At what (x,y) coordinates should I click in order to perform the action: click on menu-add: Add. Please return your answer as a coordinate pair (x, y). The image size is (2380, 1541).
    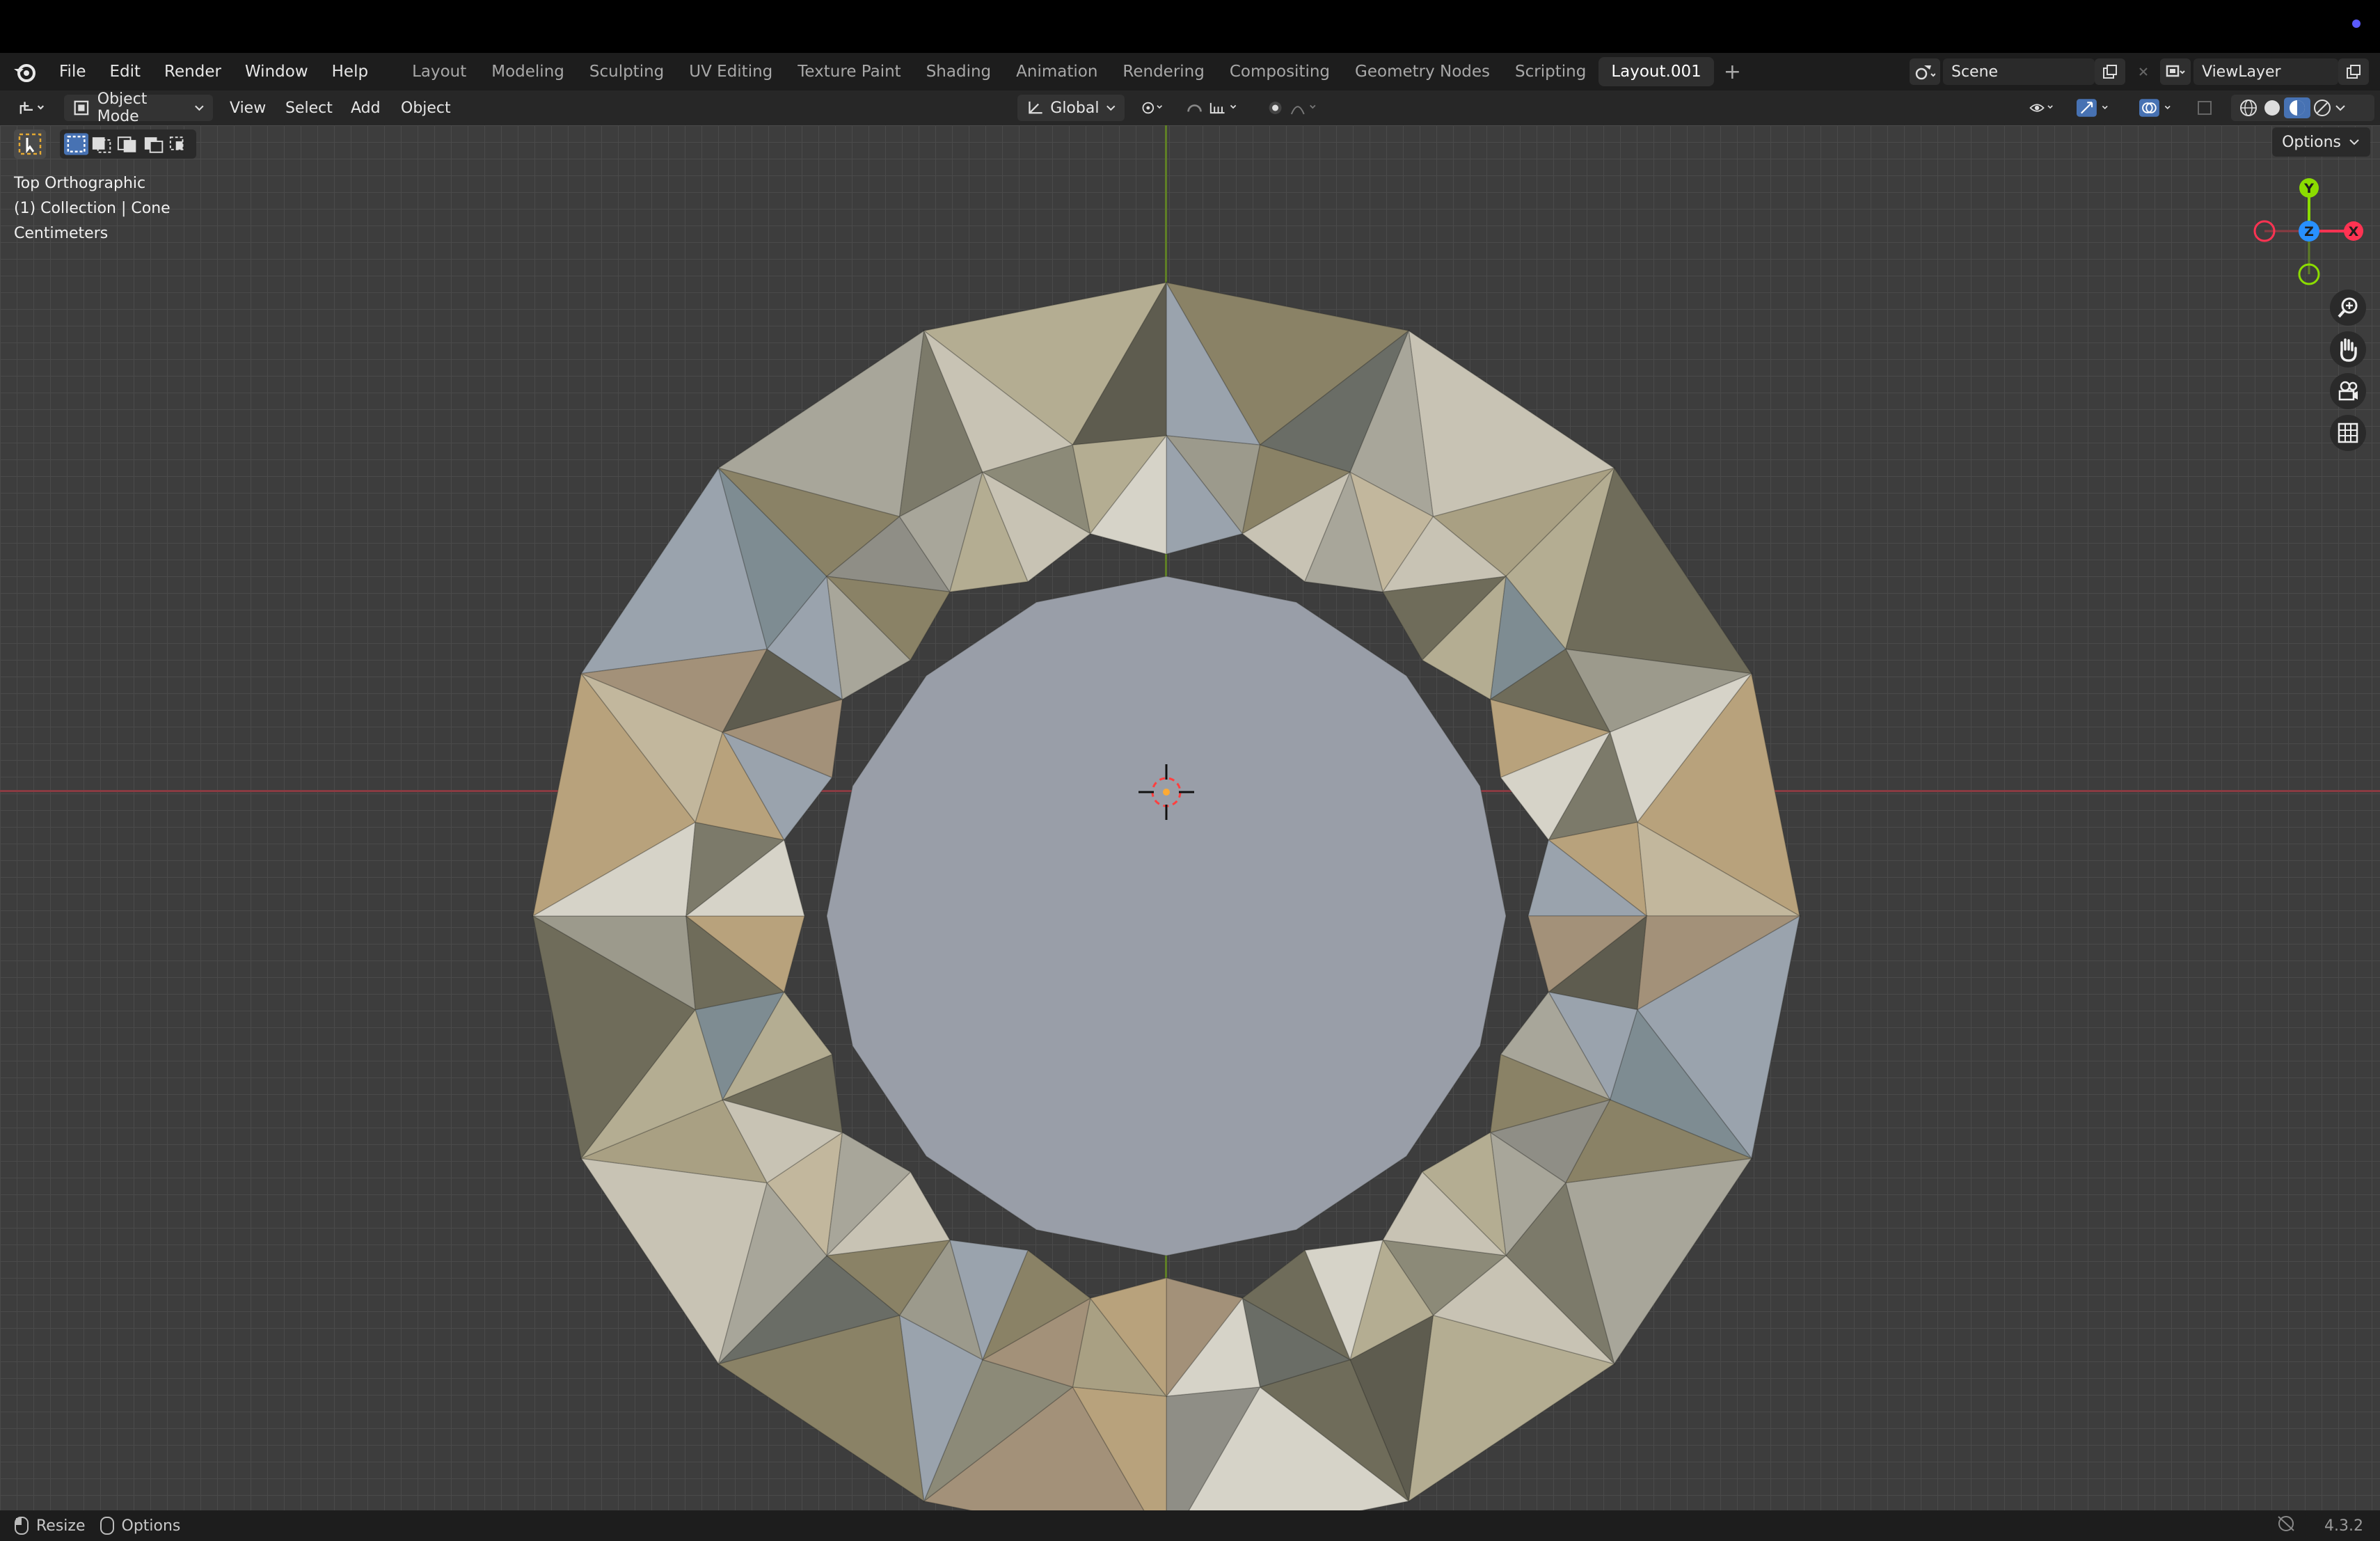
    Looking at the image, I should click on (365, 108).